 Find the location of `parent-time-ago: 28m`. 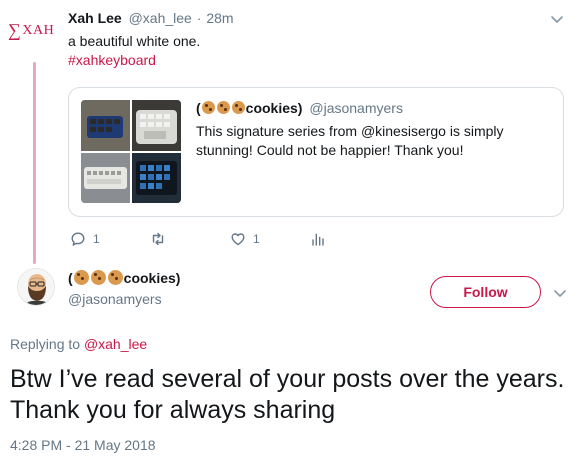

parent-time-ago: 28m is located at coordinates (219, 18).